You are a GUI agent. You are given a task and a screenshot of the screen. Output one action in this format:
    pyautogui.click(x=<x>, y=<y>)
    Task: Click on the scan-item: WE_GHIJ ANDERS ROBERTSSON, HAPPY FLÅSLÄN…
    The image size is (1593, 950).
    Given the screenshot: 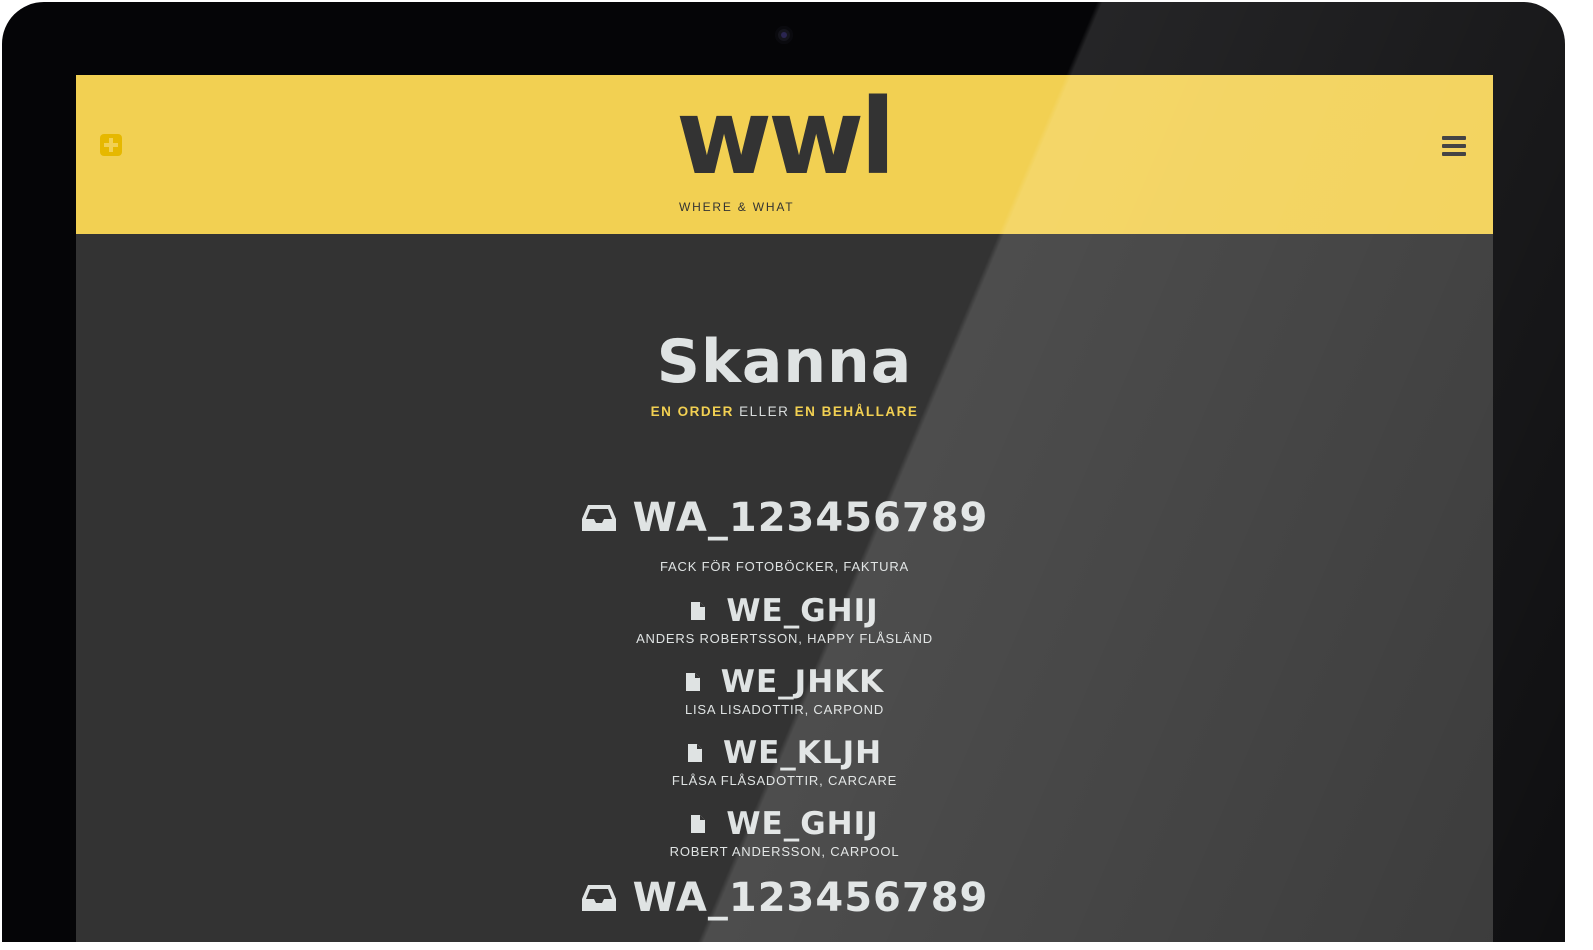 What is the action you would take?
    pyautogui.click(x=784, y=619)
    